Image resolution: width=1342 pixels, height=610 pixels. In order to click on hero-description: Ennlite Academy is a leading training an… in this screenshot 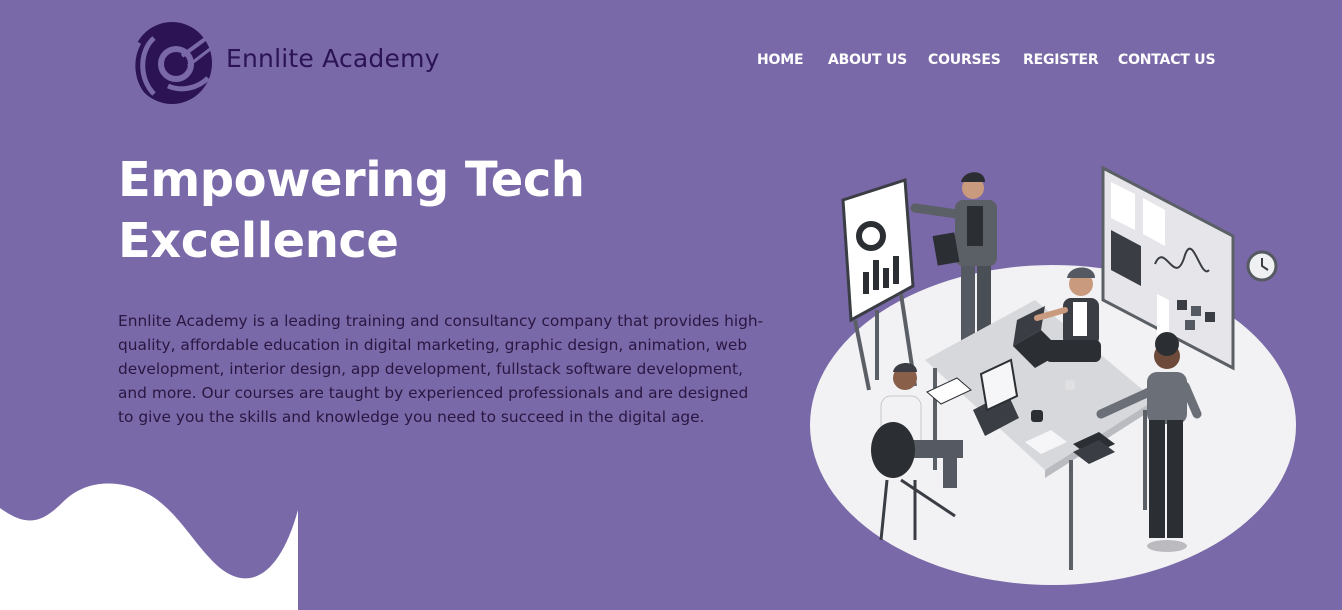, I will do `click(441, 369)`.